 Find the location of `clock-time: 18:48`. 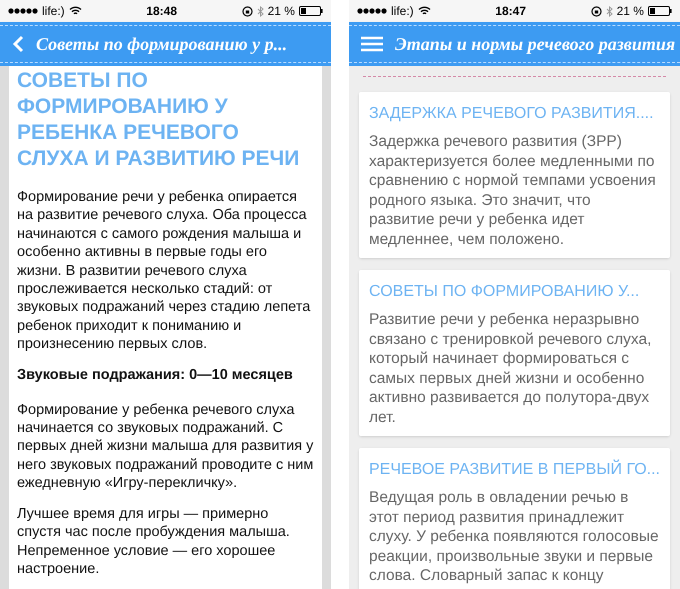

clock-time: 18:48 is located at coordinates (161, 11).